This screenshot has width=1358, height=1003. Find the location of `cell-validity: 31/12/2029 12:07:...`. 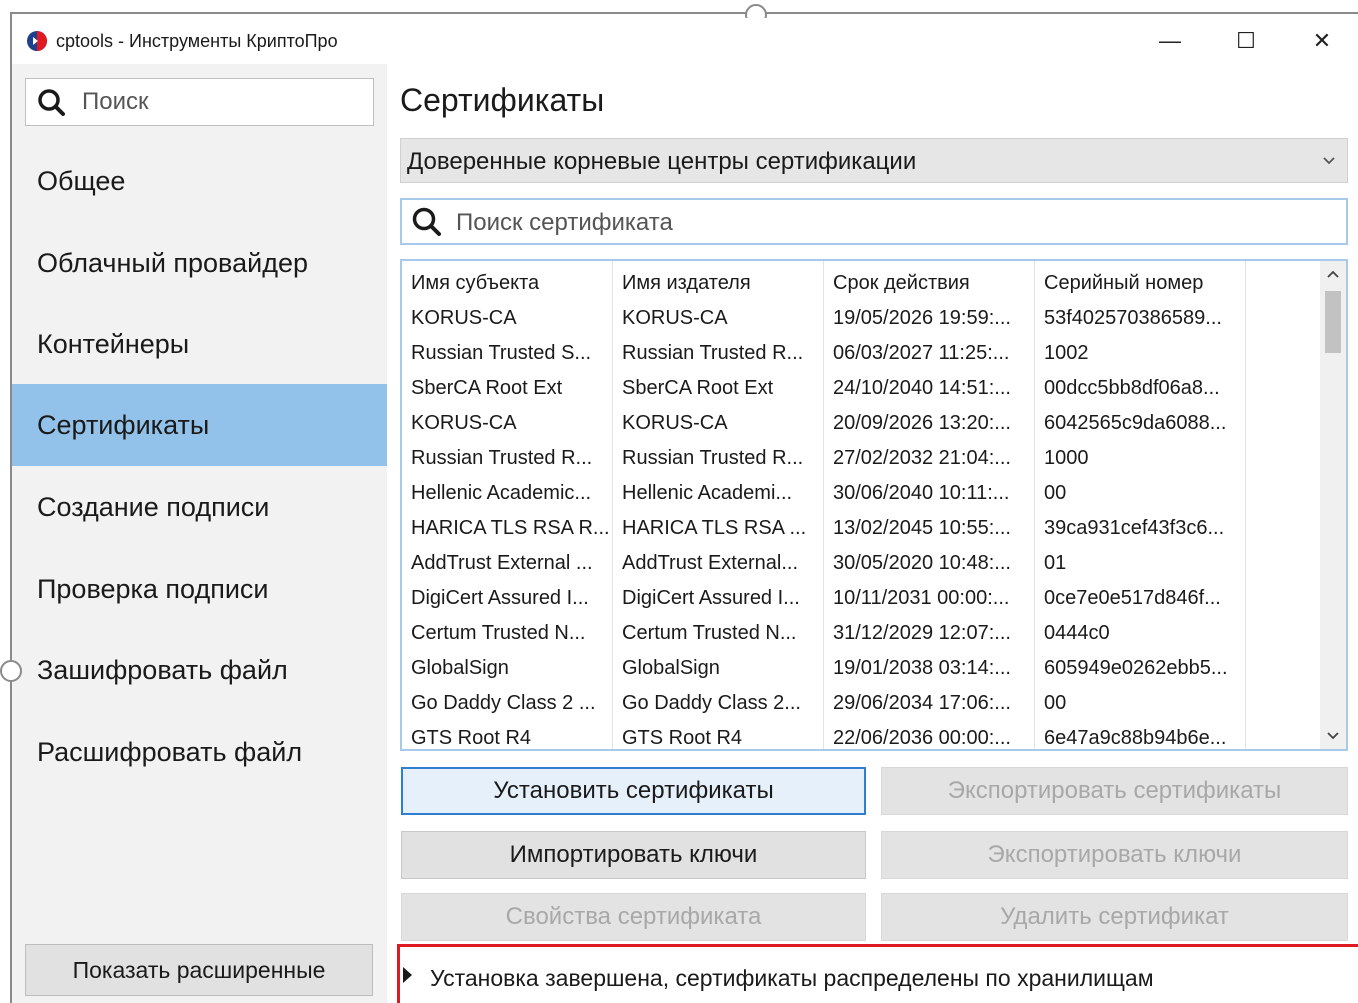

cell-validity: 31/12/2029 12:07:... is located at coordinates (922, 633).